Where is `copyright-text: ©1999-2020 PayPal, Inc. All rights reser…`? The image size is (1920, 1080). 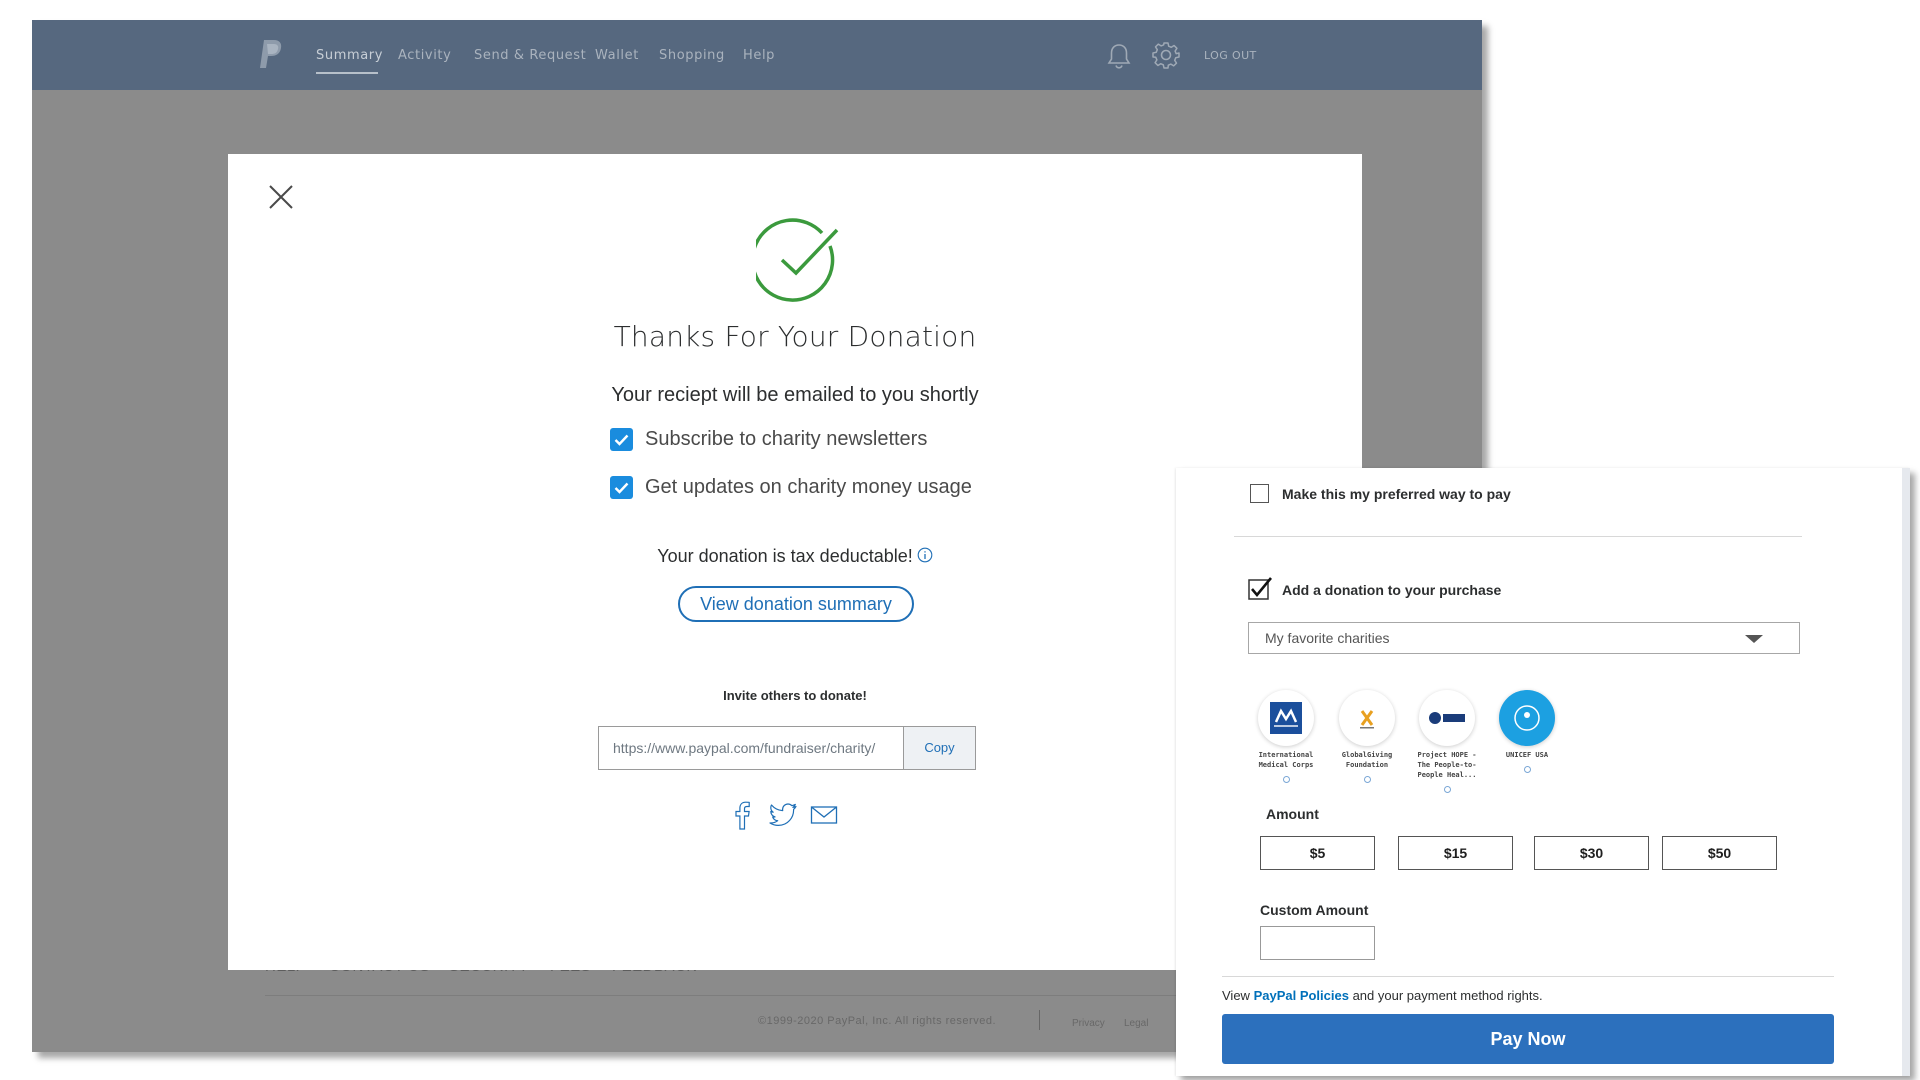
copyright-text: ©1999-2020 PayPal, Inc. All rights reser… is located at coordinates (877, 1021).